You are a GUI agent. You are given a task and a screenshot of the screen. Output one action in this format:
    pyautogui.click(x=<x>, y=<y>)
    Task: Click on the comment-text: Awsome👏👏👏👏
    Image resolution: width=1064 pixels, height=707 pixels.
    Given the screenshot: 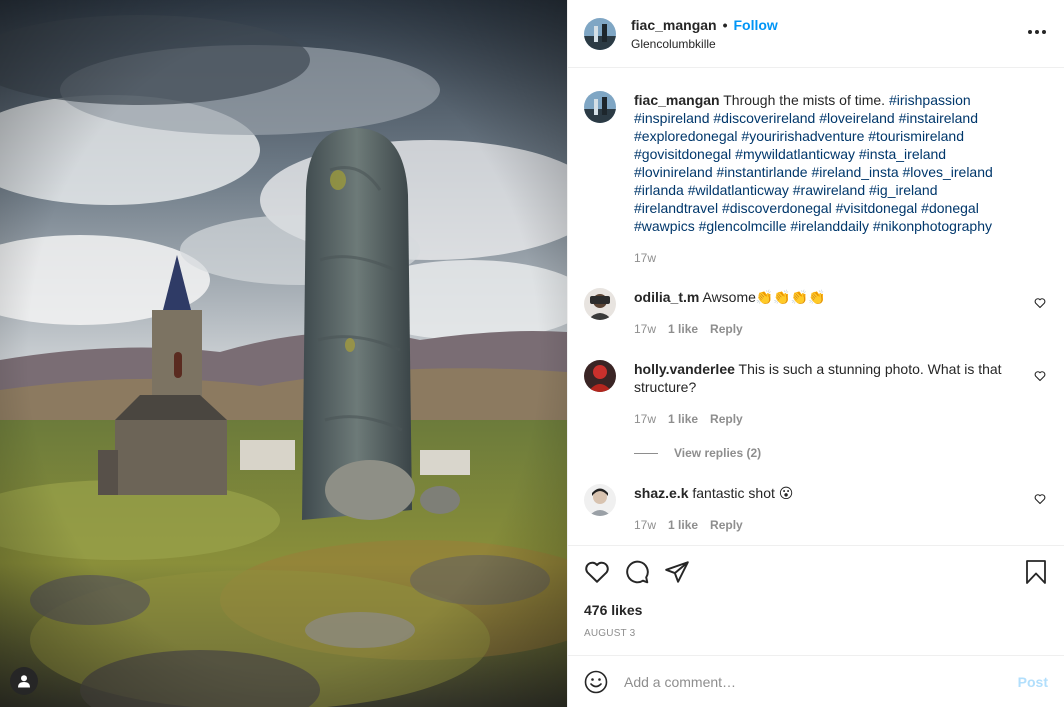 What is the action you would take?
    pyautogui.click(x=764, y=297)
    